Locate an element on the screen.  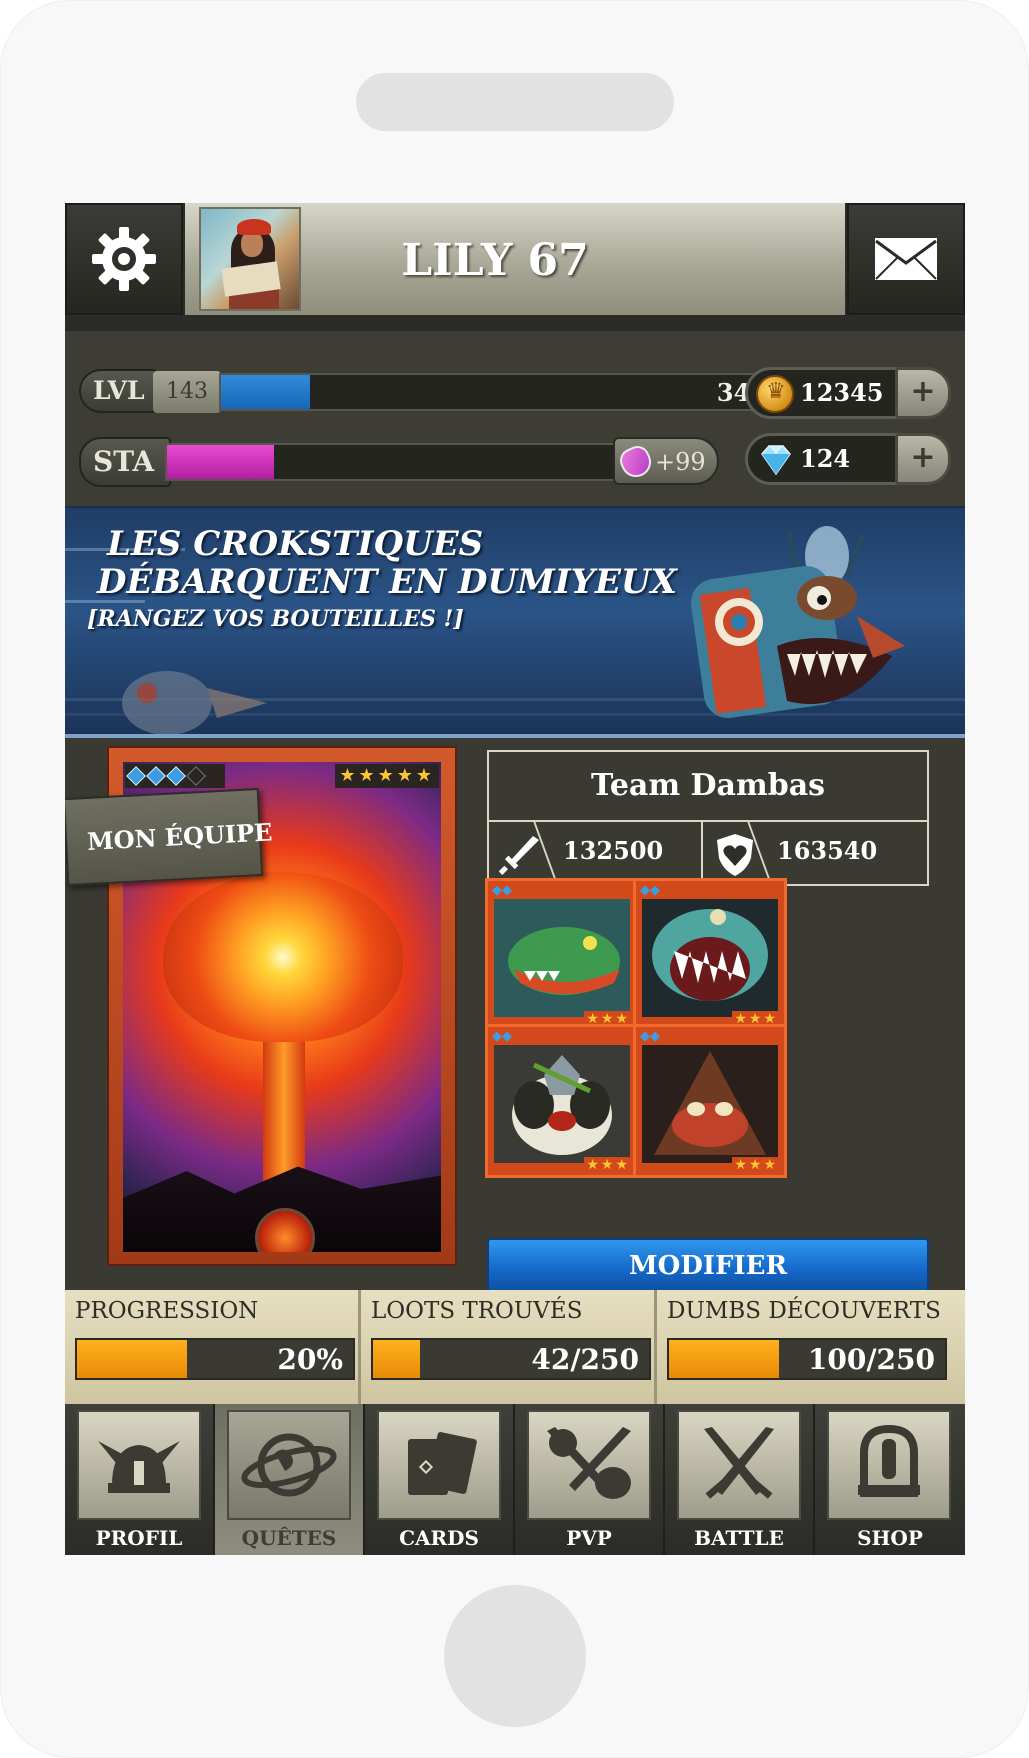
envelope-icon is located at coordinates (906, 259).